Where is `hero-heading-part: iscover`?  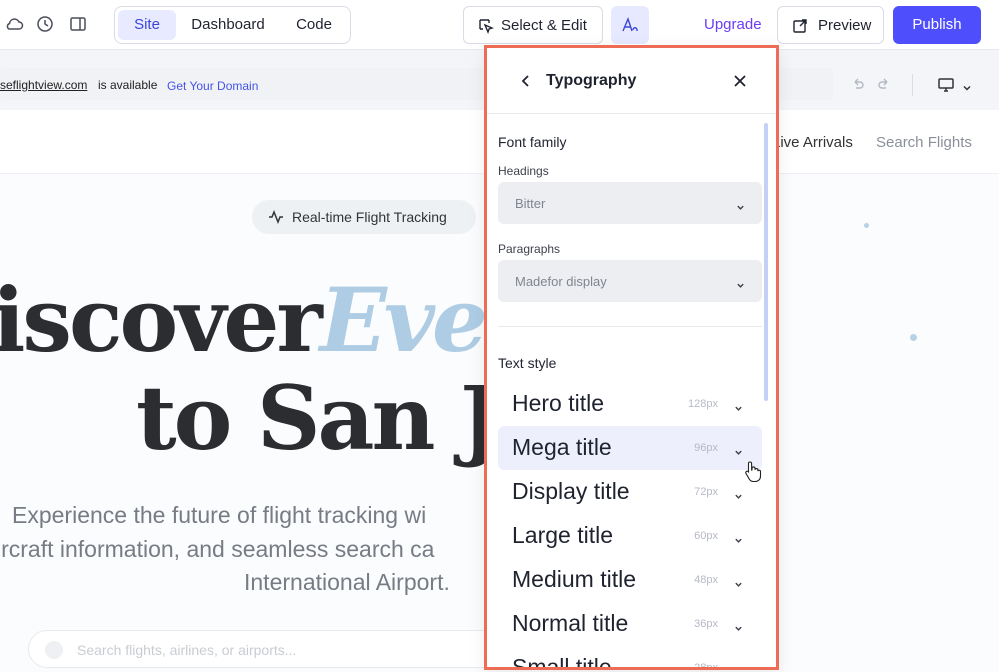 hero-heading-part: iscover is located at coordinates (161, 320).